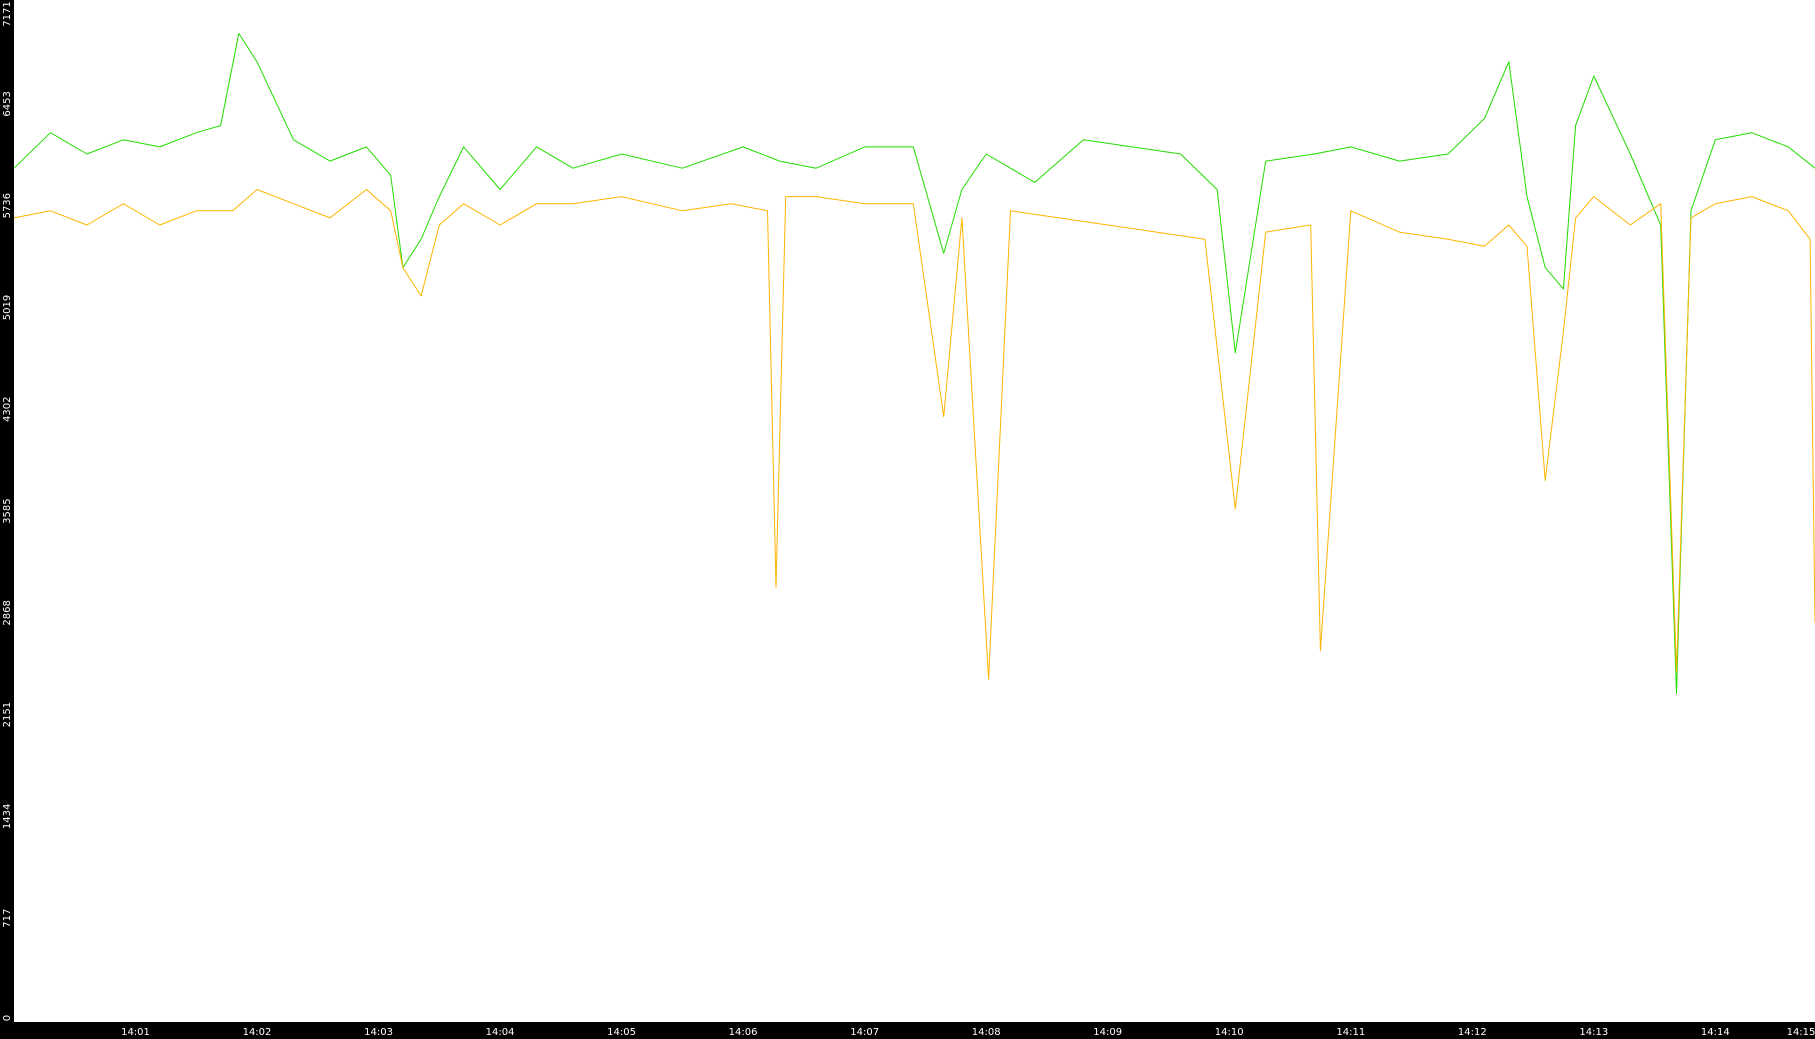  Describe the element at coordinates (864, 1032) in the screenshot. I see `x-tick-label: 14:07` at that location.